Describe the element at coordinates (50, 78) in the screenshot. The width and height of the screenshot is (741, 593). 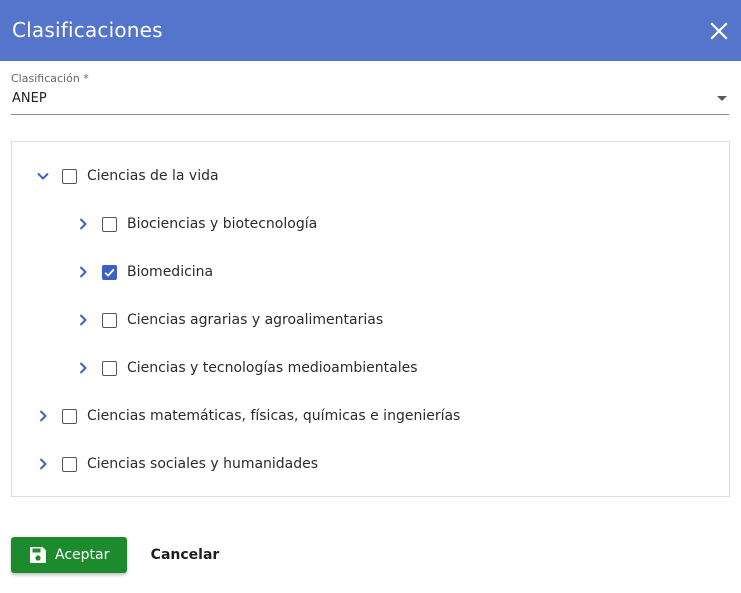
I see `clasificacion-label: Clasificación *` at that location.